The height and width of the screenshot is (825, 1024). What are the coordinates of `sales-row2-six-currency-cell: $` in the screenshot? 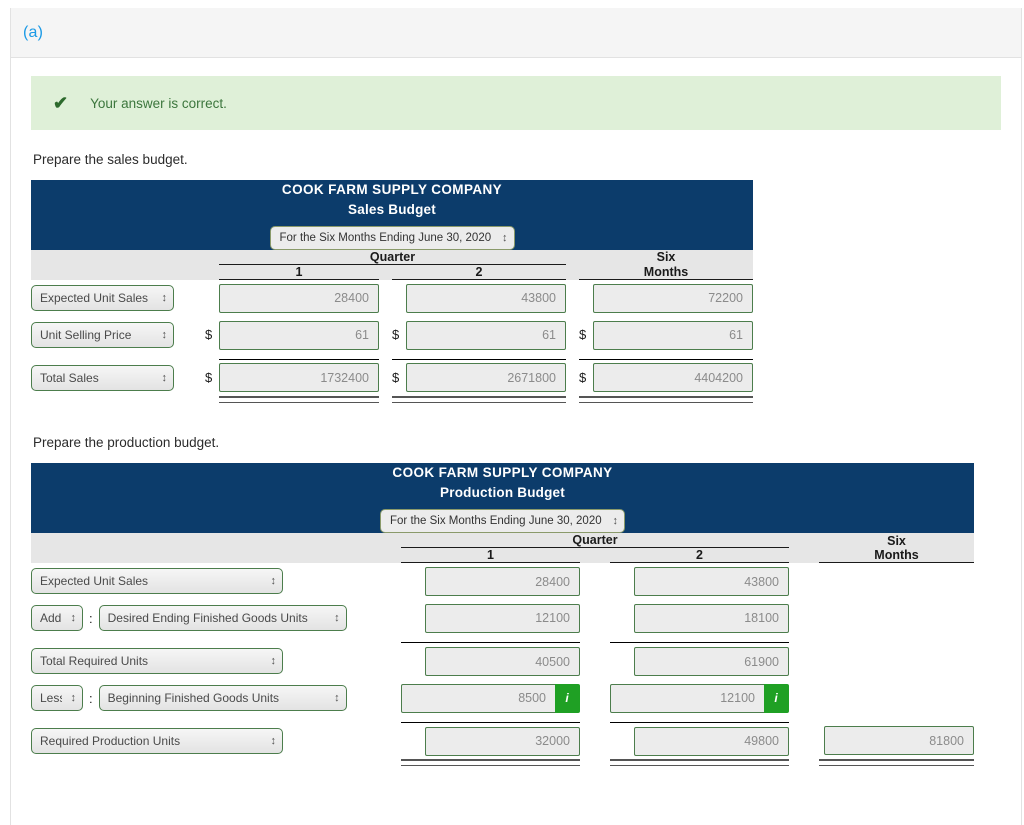 It's located at (586, 335).